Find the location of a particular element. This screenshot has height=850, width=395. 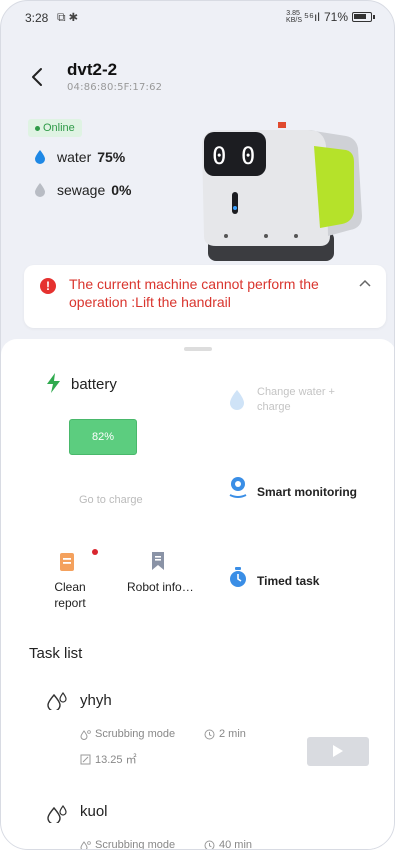

water-drop-icon is located at coordinates (40, 157).